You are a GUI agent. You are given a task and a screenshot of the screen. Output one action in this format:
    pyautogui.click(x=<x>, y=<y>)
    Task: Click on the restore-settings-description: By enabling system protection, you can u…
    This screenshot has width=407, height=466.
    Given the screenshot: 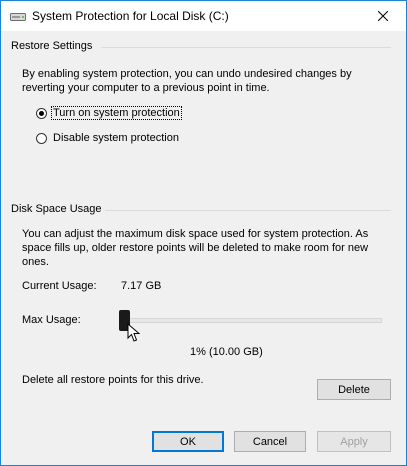 What is the action you would take?
    pyautogui.click(x=187, y=81)
    